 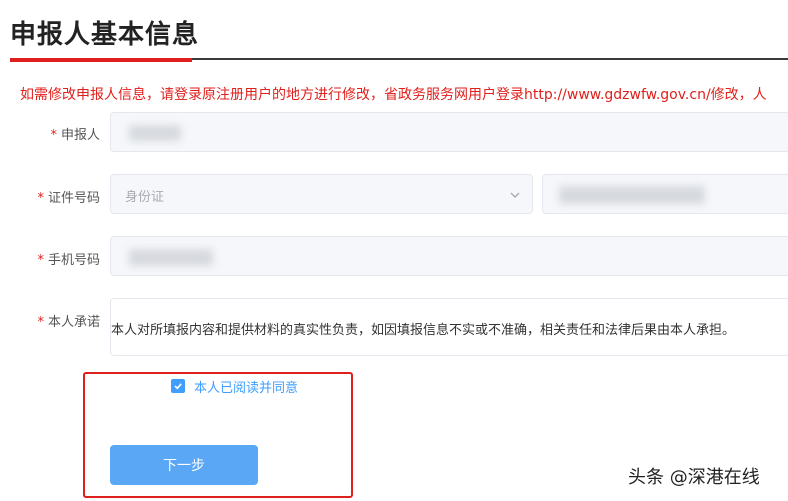 What do you see at coordinates (73, 322) in the screenshot?
I see `promise-label-text: 本人承诺` at bounding box center [73, 322].